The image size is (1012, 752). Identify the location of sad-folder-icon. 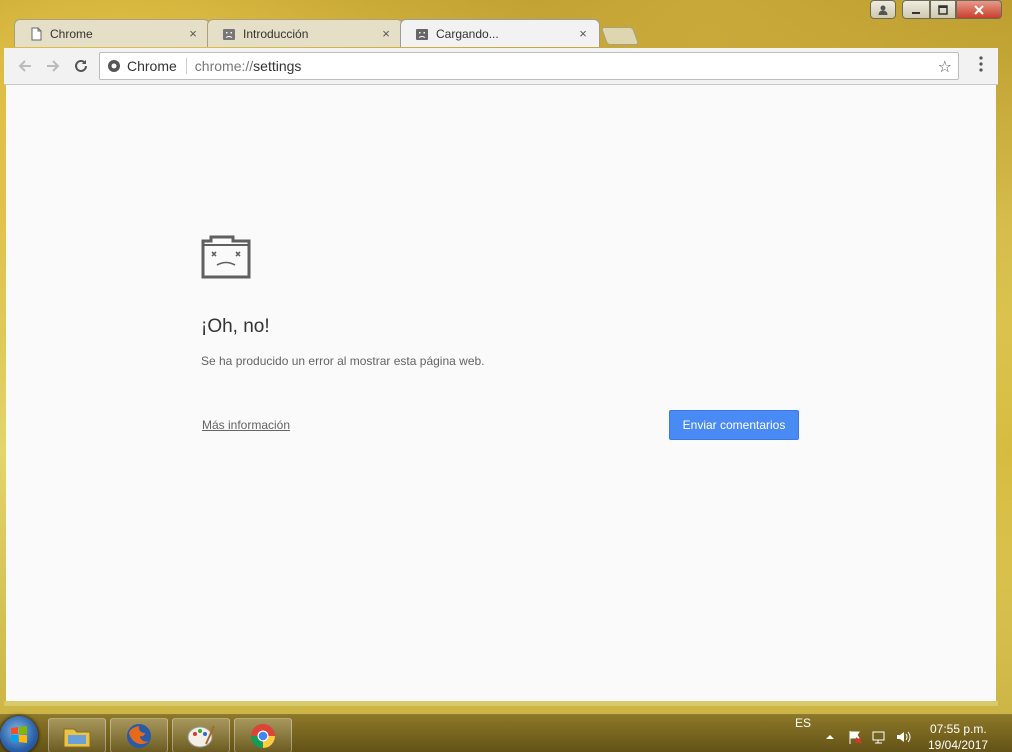
(226, 257).